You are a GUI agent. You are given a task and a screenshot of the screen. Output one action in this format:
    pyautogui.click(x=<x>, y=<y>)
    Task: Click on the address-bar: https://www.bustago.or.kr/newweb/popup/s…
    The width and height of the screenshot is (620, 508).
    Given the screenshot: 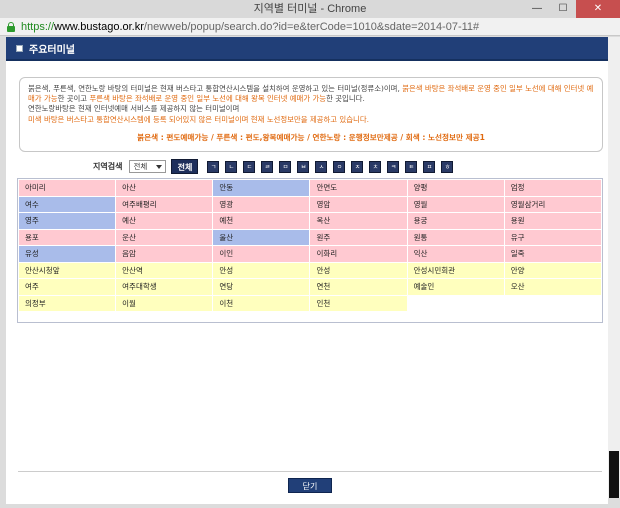 What is the action you would take?
    pyautogui.click(x=310, y=27)
    